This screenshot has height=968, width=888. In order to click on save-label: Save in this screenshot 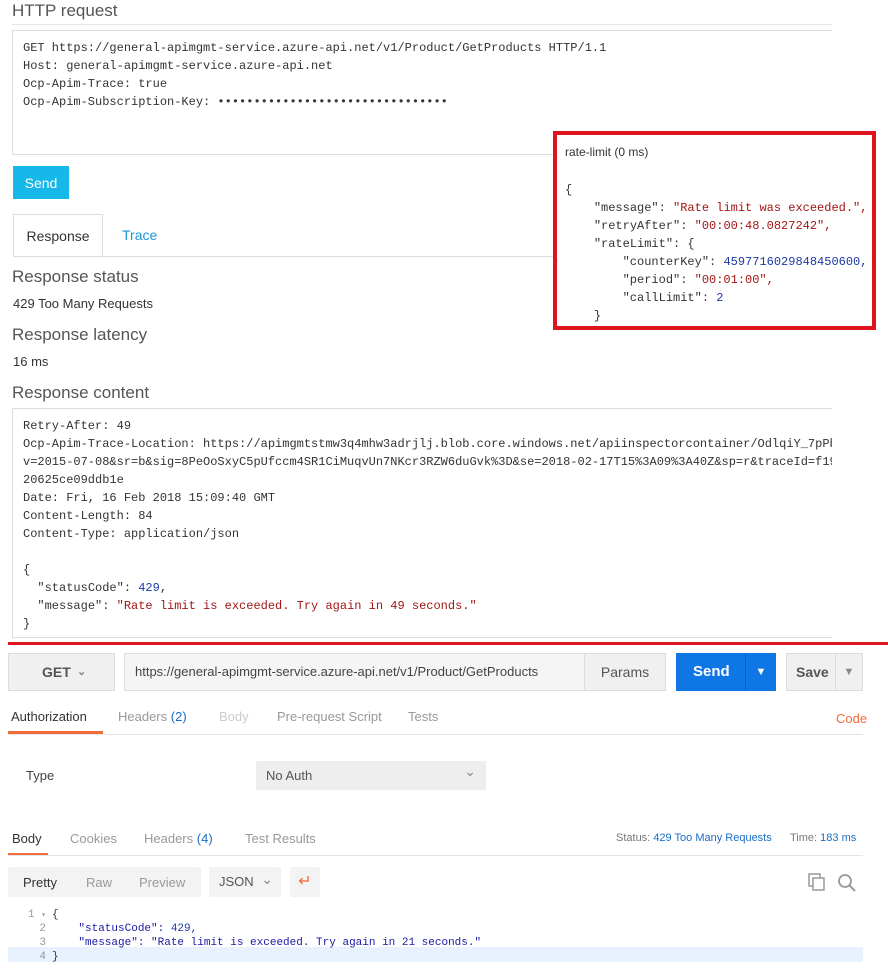, I will do `click(812, 672)`.